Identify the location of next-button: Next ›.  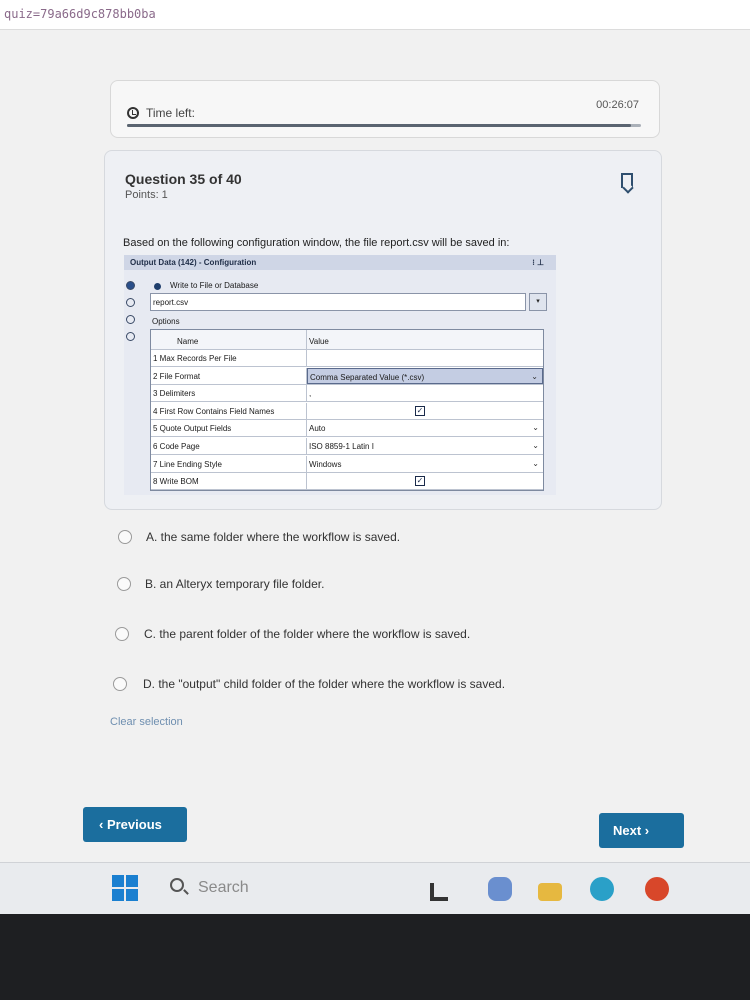
(641, 830).